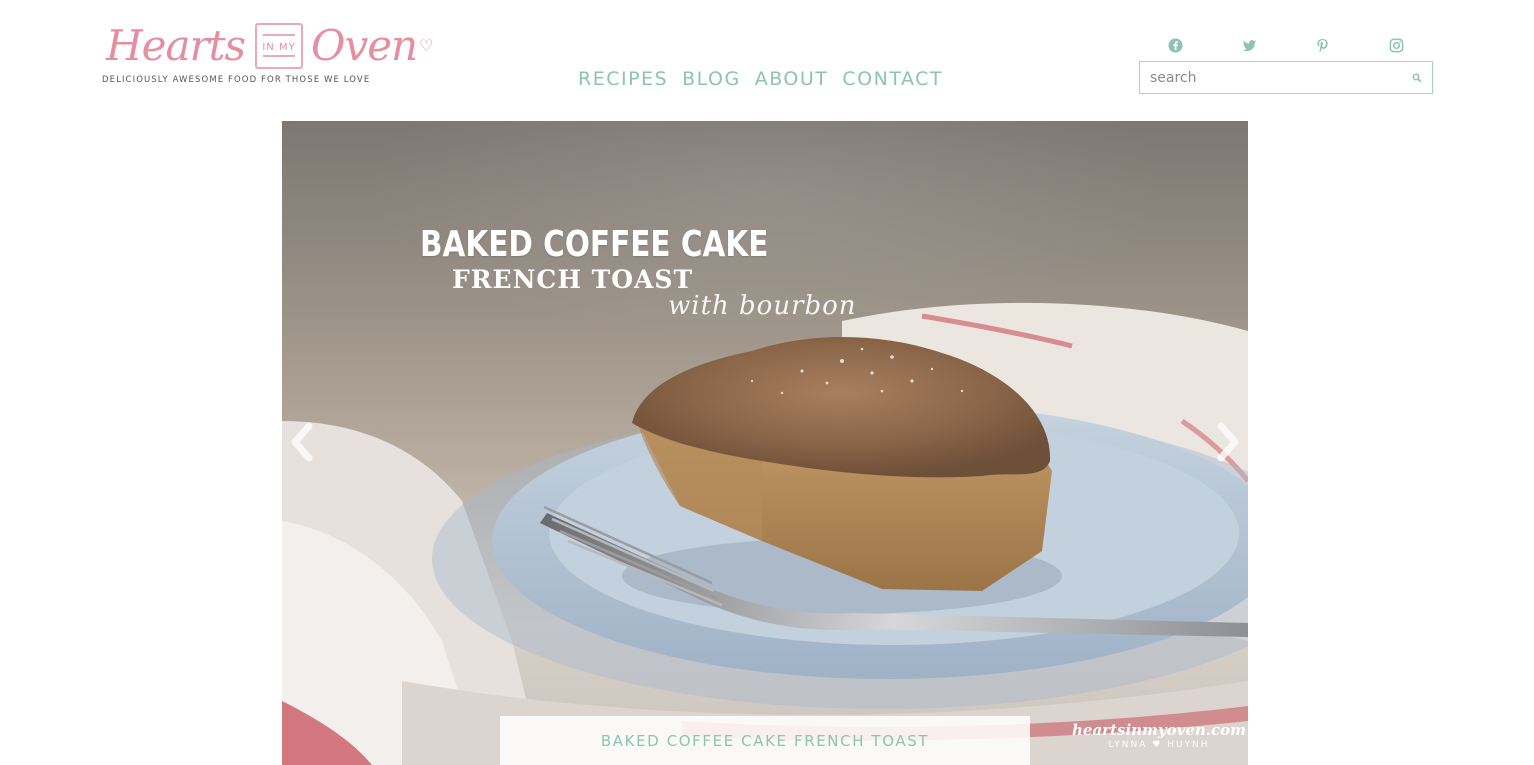 The image size is (1534, 765). I want to click on chevron-left-icon, so click(302, 442).